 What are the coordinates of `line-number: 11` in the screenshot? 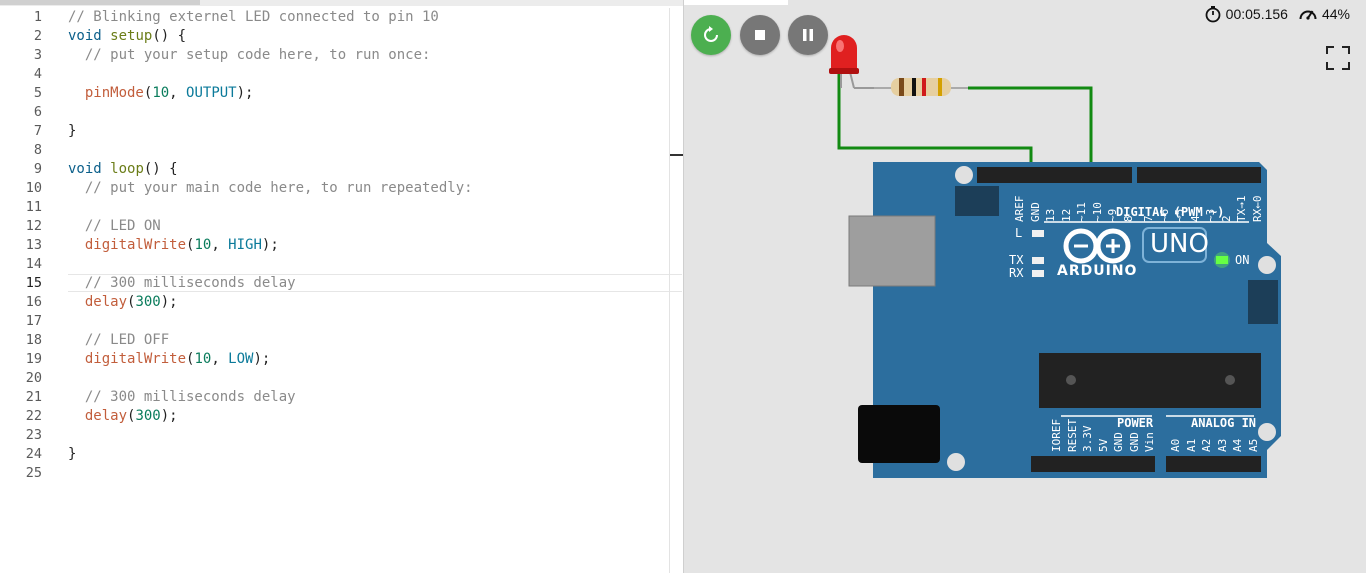 It's located at (33, 207).